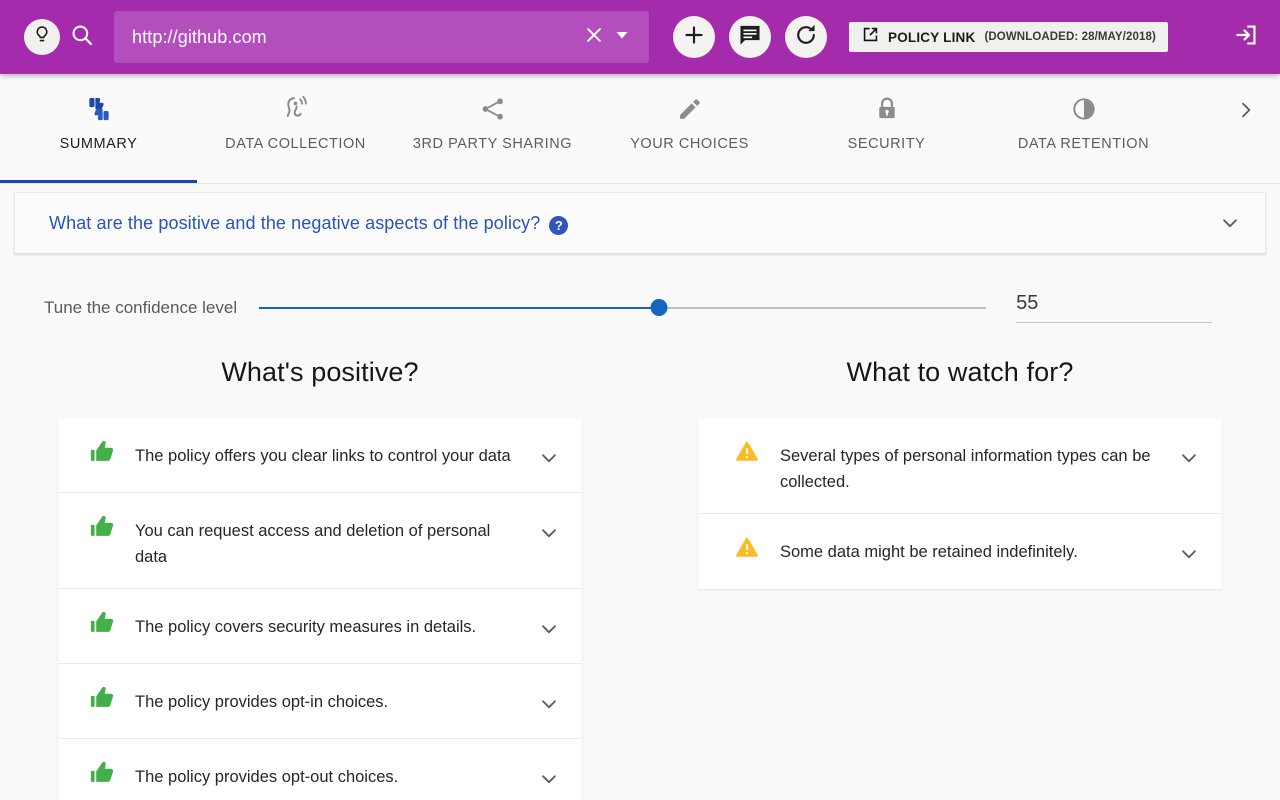  What do you see at coordinates (1070, 37) in the screenshot?
I see `policy-downloaded-label: (DOWNLOADED: 28/MAY/2018)` at bounding box center [1070, 37].